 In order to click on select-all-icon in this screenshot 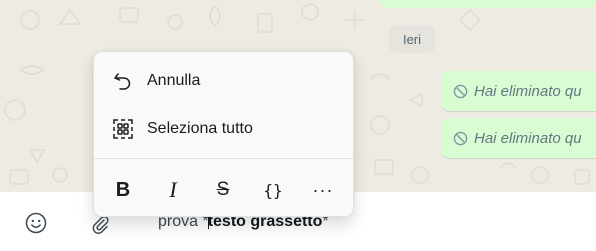, I will do `click(123, 129)`.